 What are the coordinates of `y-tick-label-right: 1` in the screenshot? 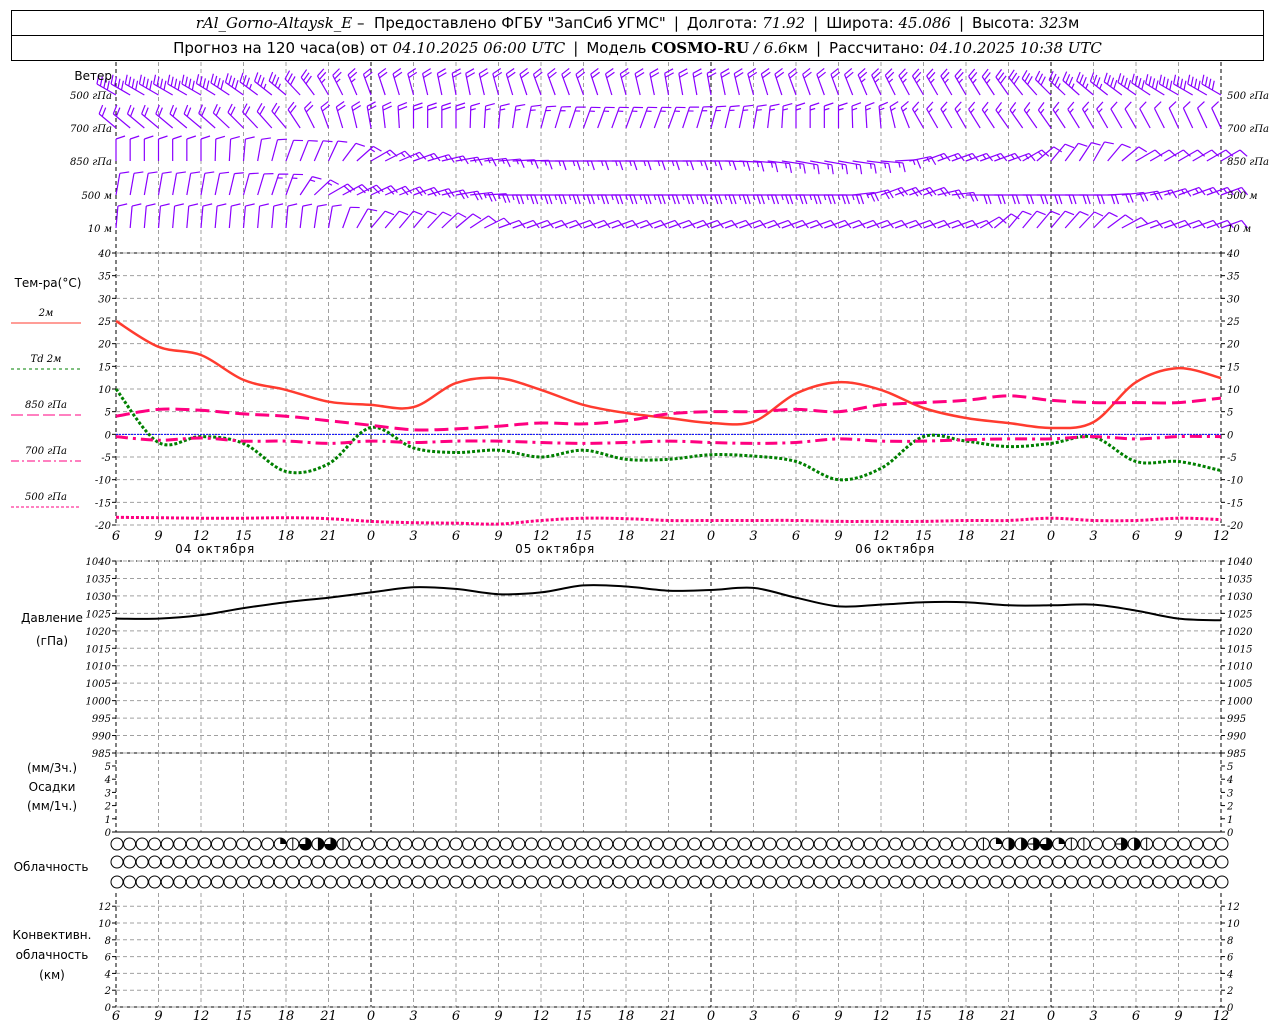 It's located at (1230, 820).